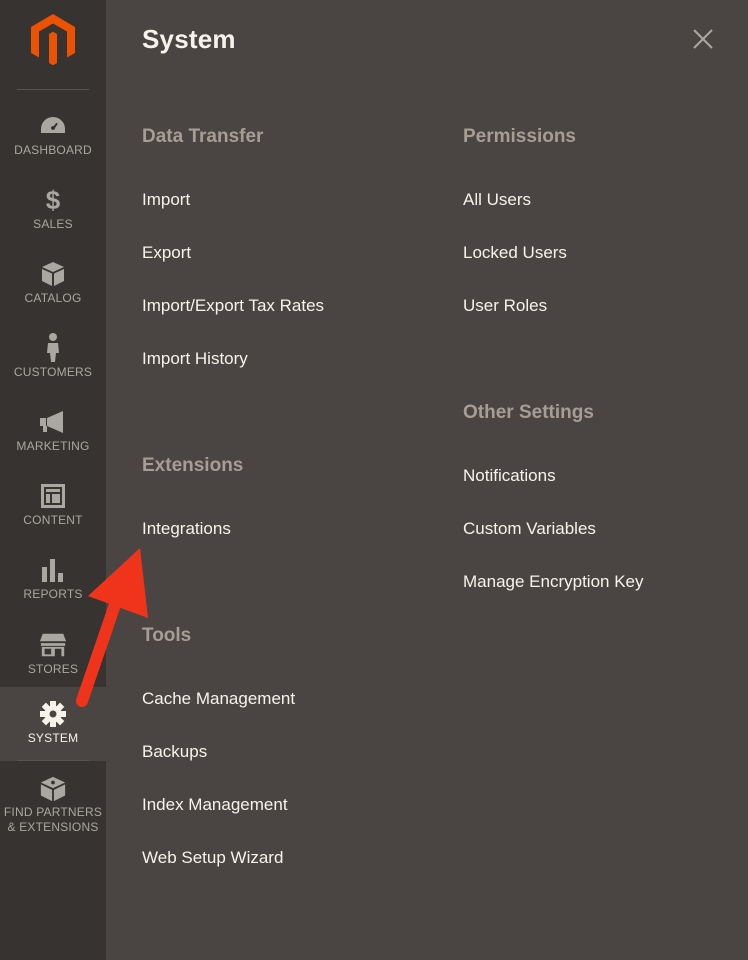 Image resolution: width=748 pixels, height=960 pixels. Describe the element at coordinates (53, 789) in the screenshot. I see `blocks-icon` at that location.